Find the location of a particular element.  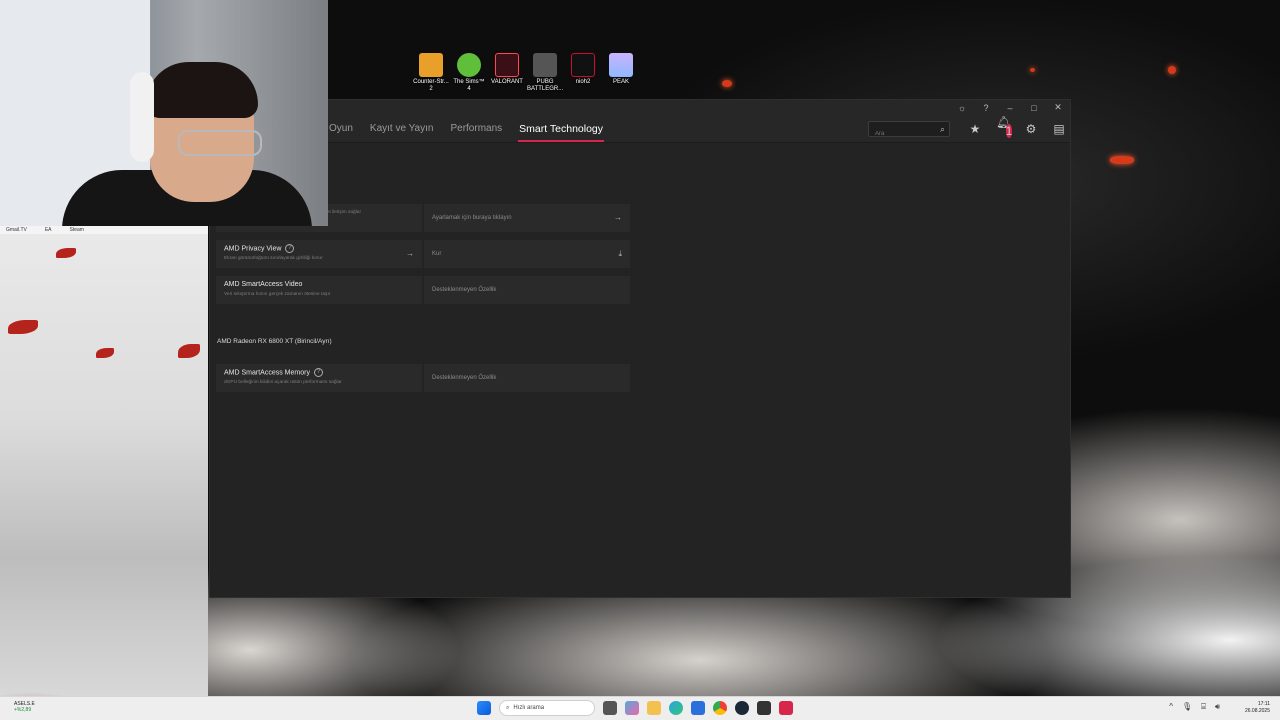

bookmark-item: Gmail.TV is located at coordinates (16, 230).